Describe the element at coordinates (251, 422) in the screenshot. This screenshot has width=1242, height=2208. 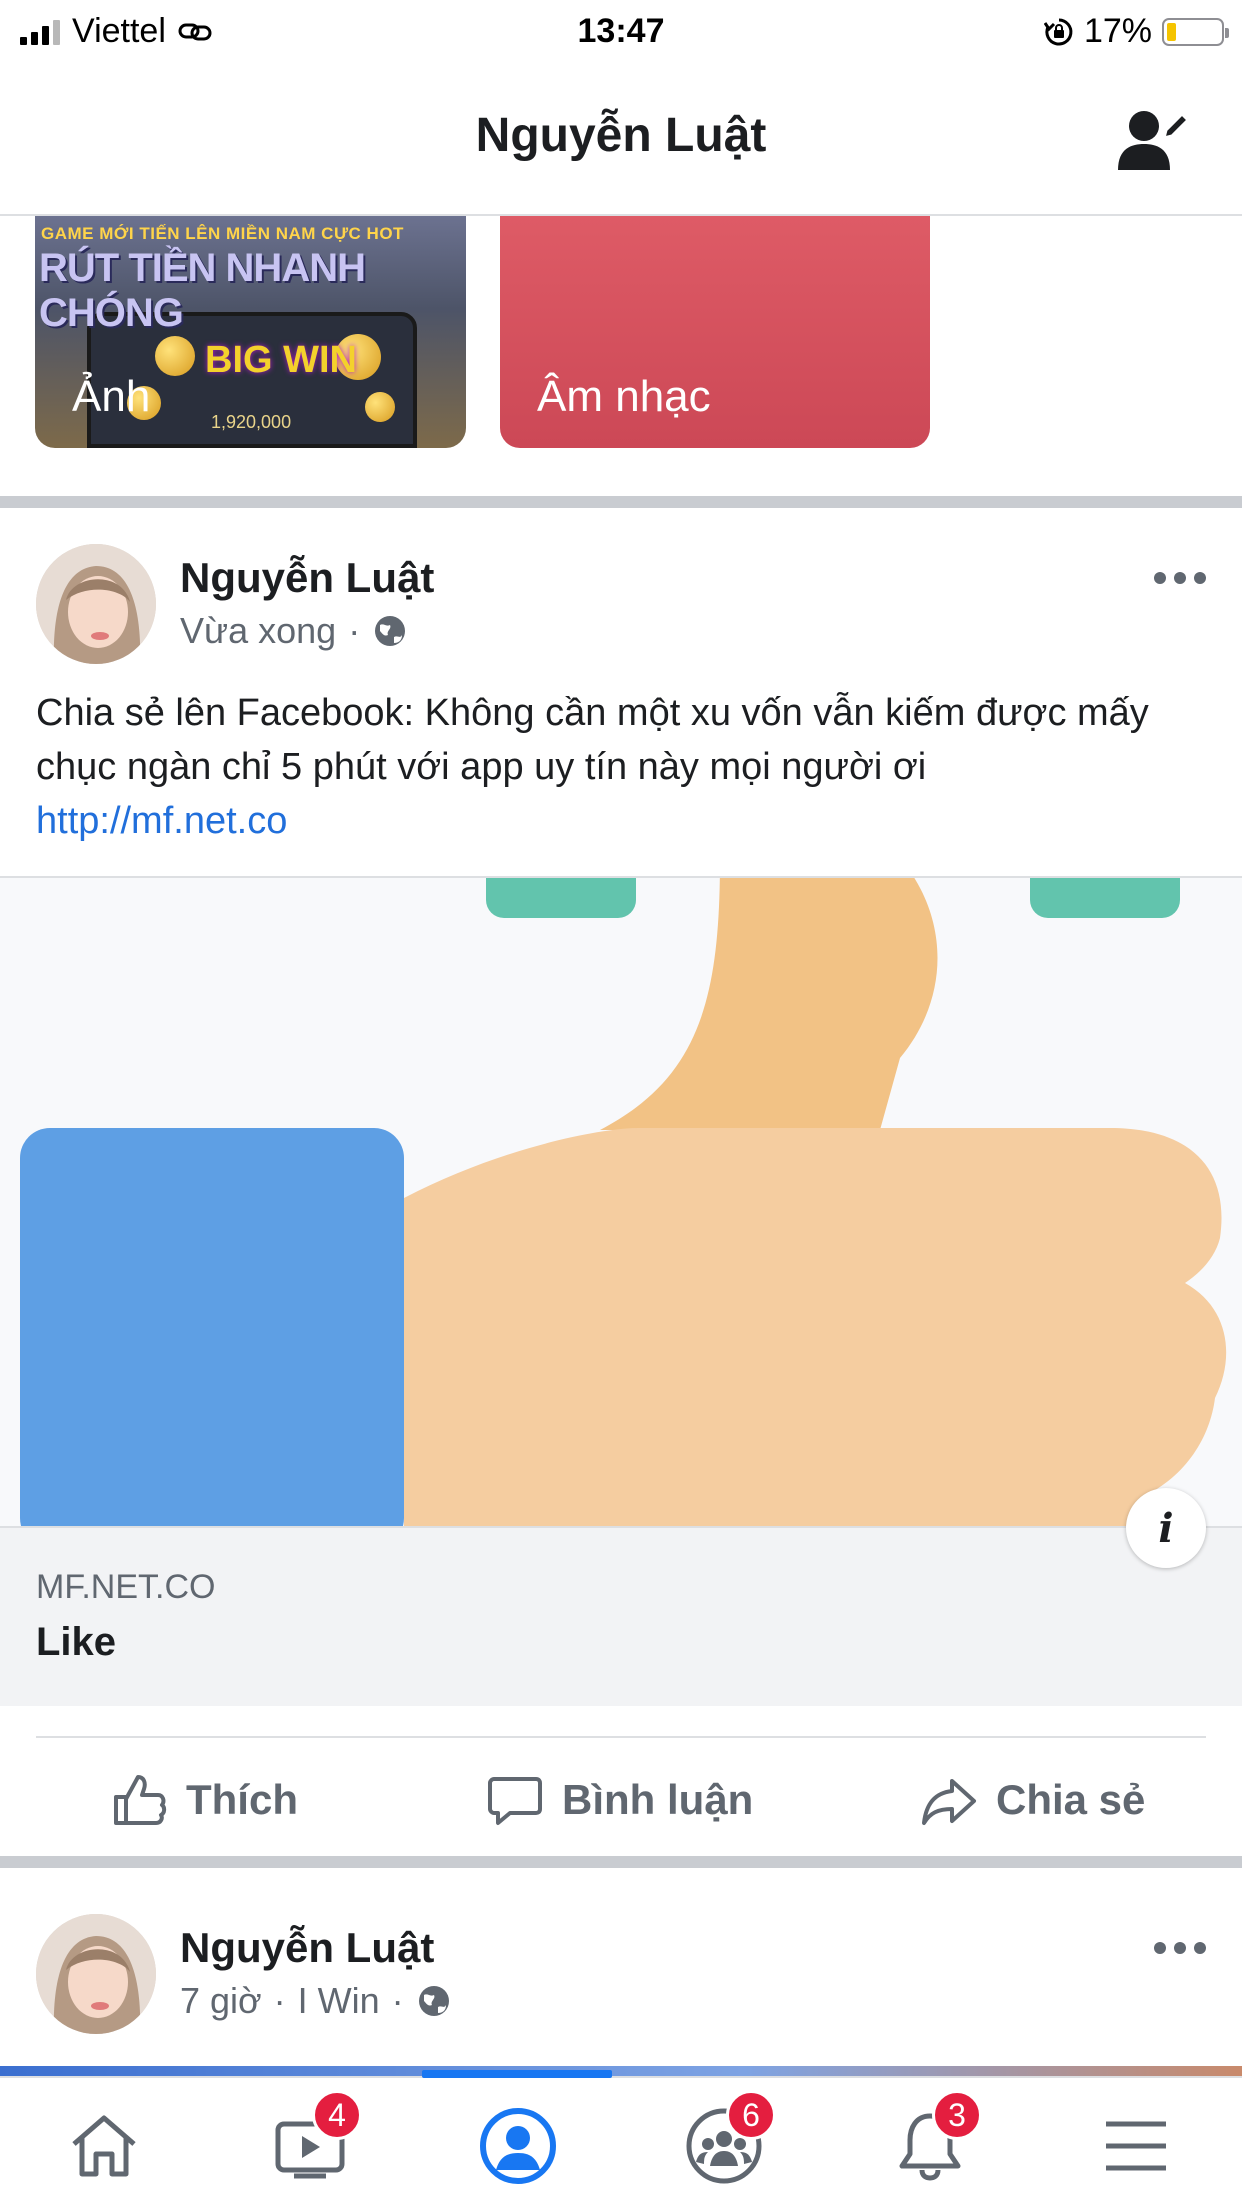
I see `big-win-amount: 1,920,000` at that location.